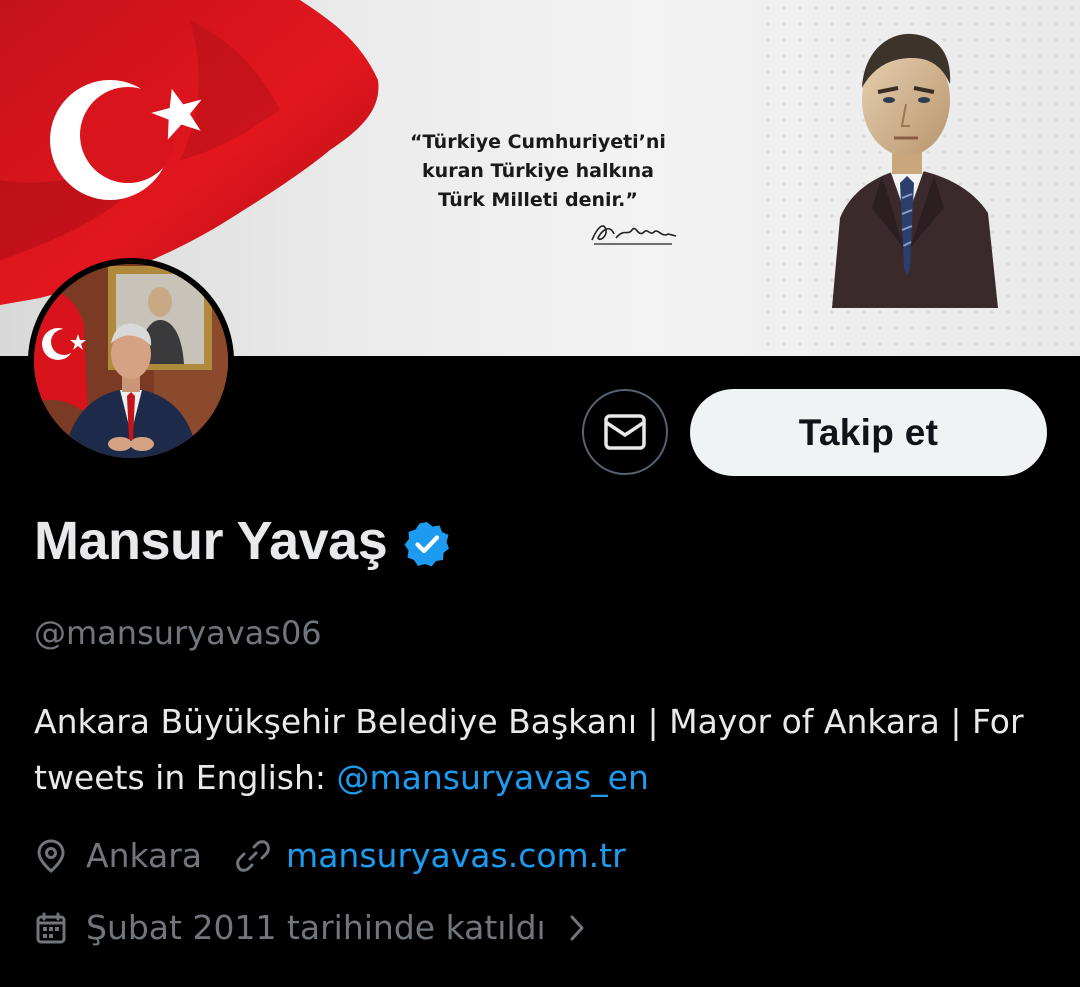  I want to click on avatar-photo, so click(131, 361).